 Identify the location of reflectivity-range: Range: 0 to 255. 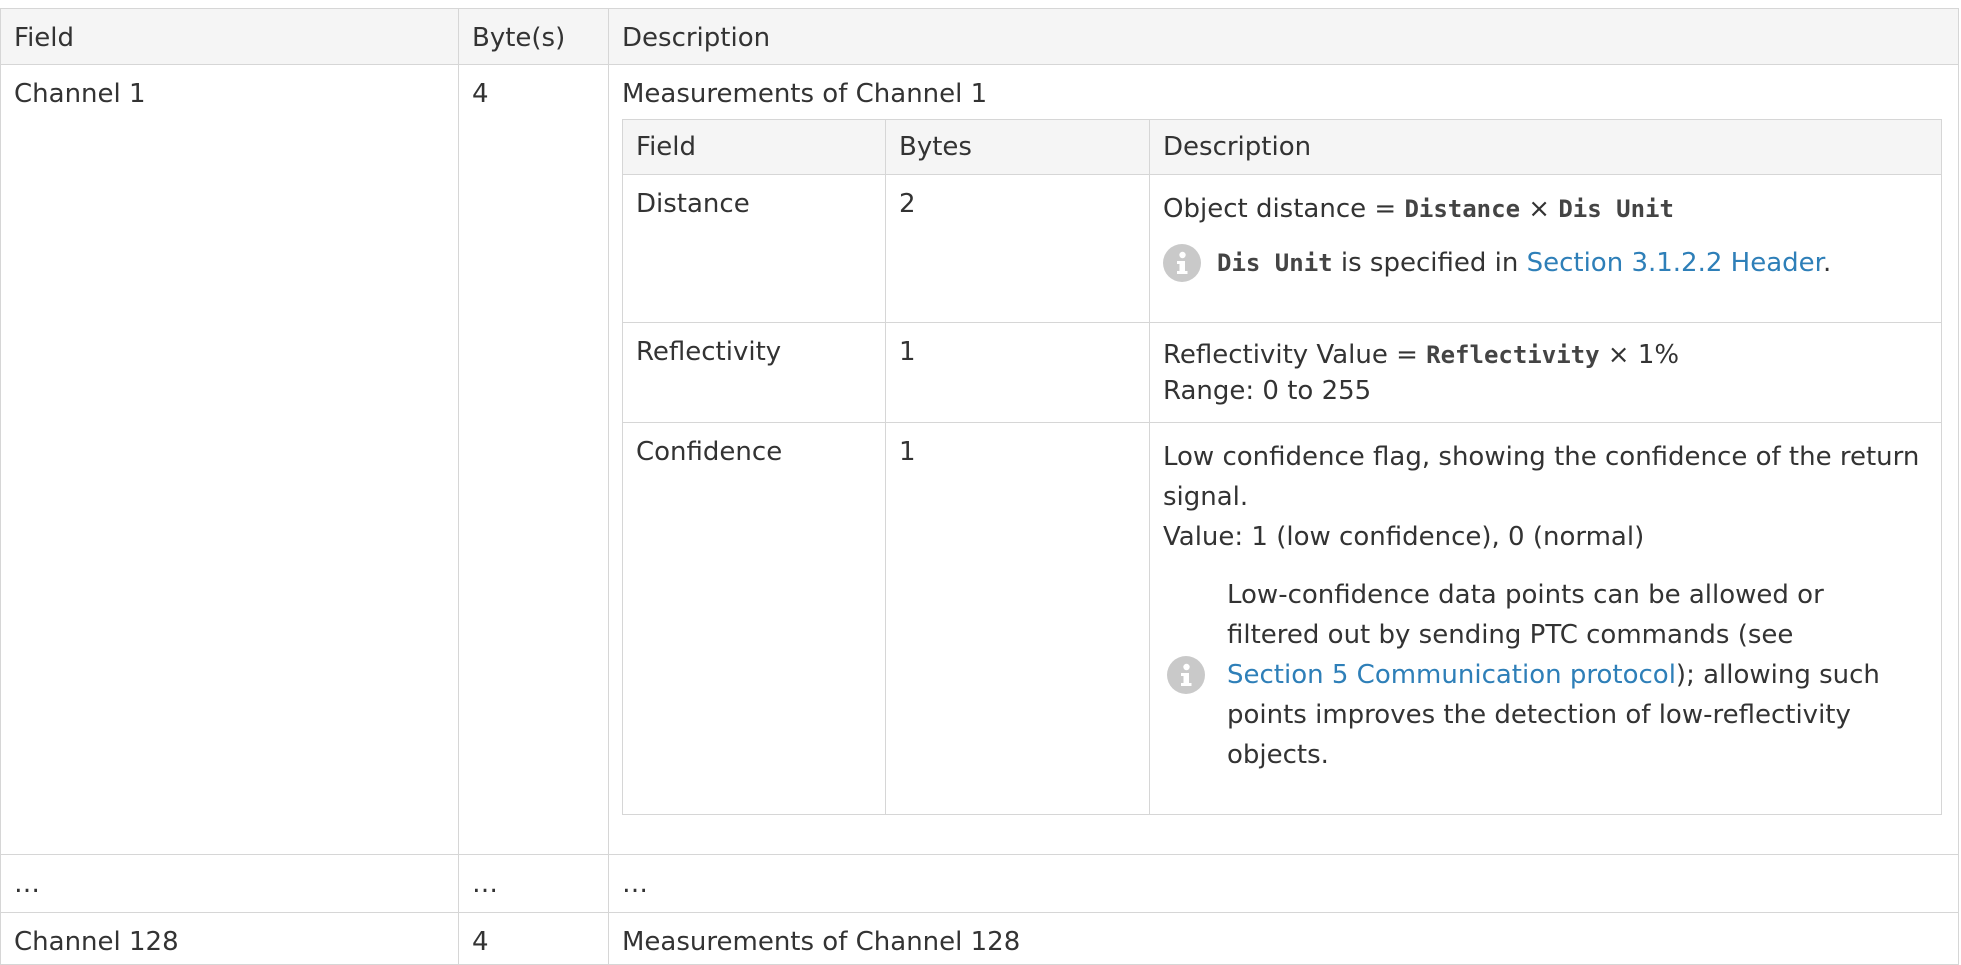
(1267, 391).